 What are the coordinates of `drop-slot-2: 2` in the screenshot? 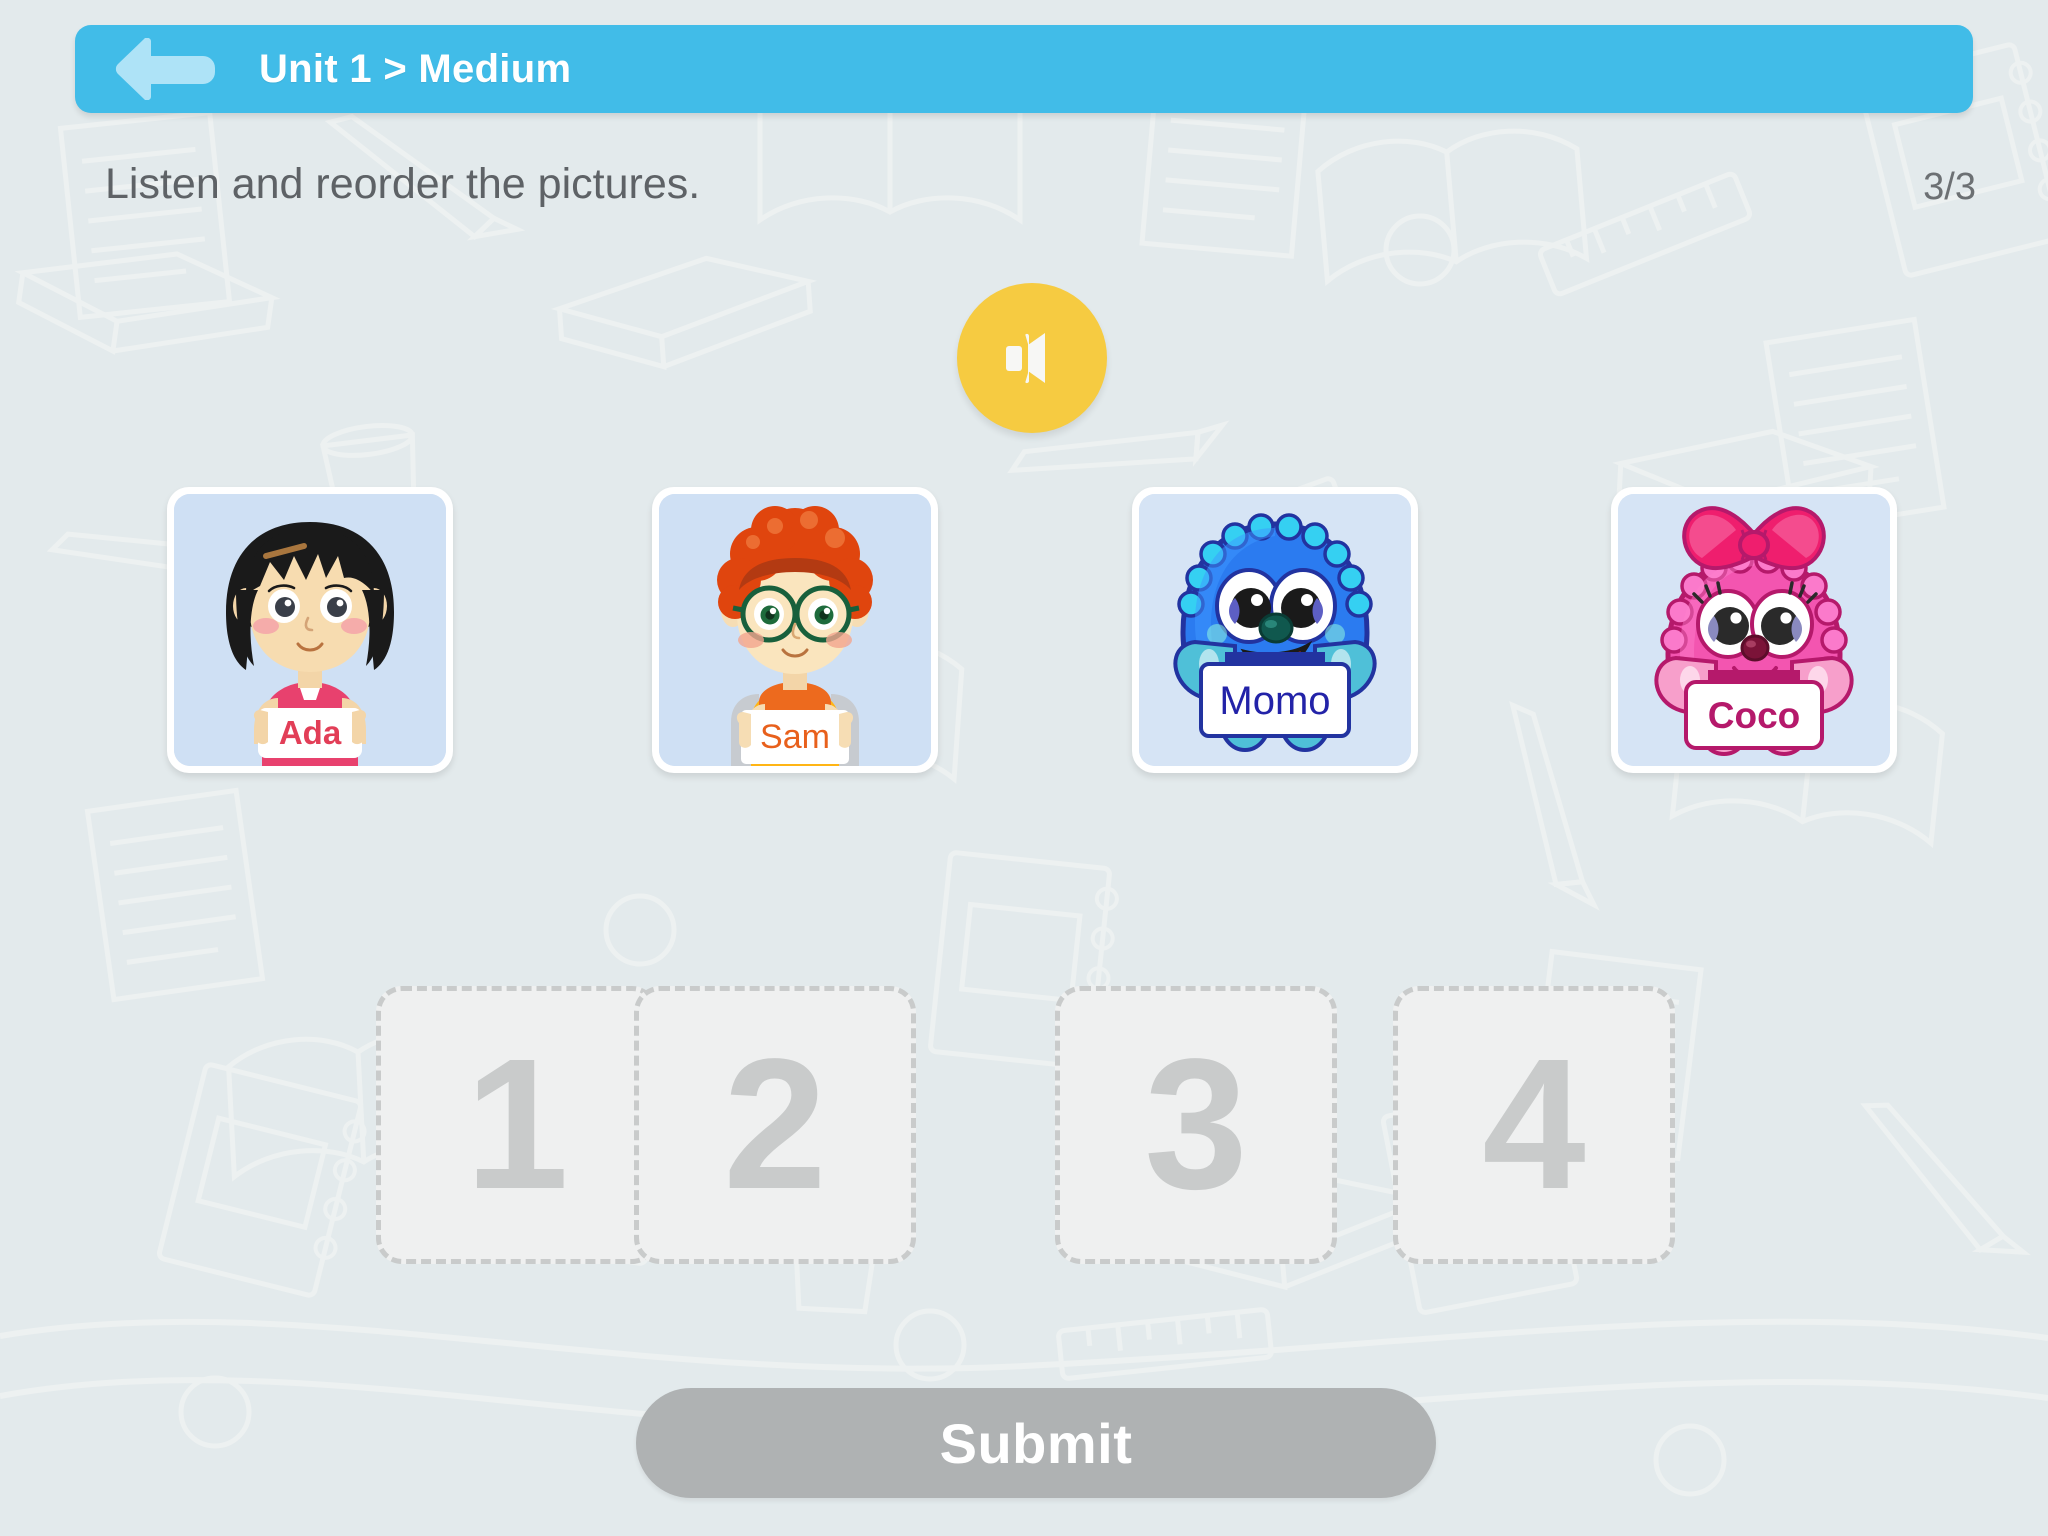 It's located at (775, 1125).